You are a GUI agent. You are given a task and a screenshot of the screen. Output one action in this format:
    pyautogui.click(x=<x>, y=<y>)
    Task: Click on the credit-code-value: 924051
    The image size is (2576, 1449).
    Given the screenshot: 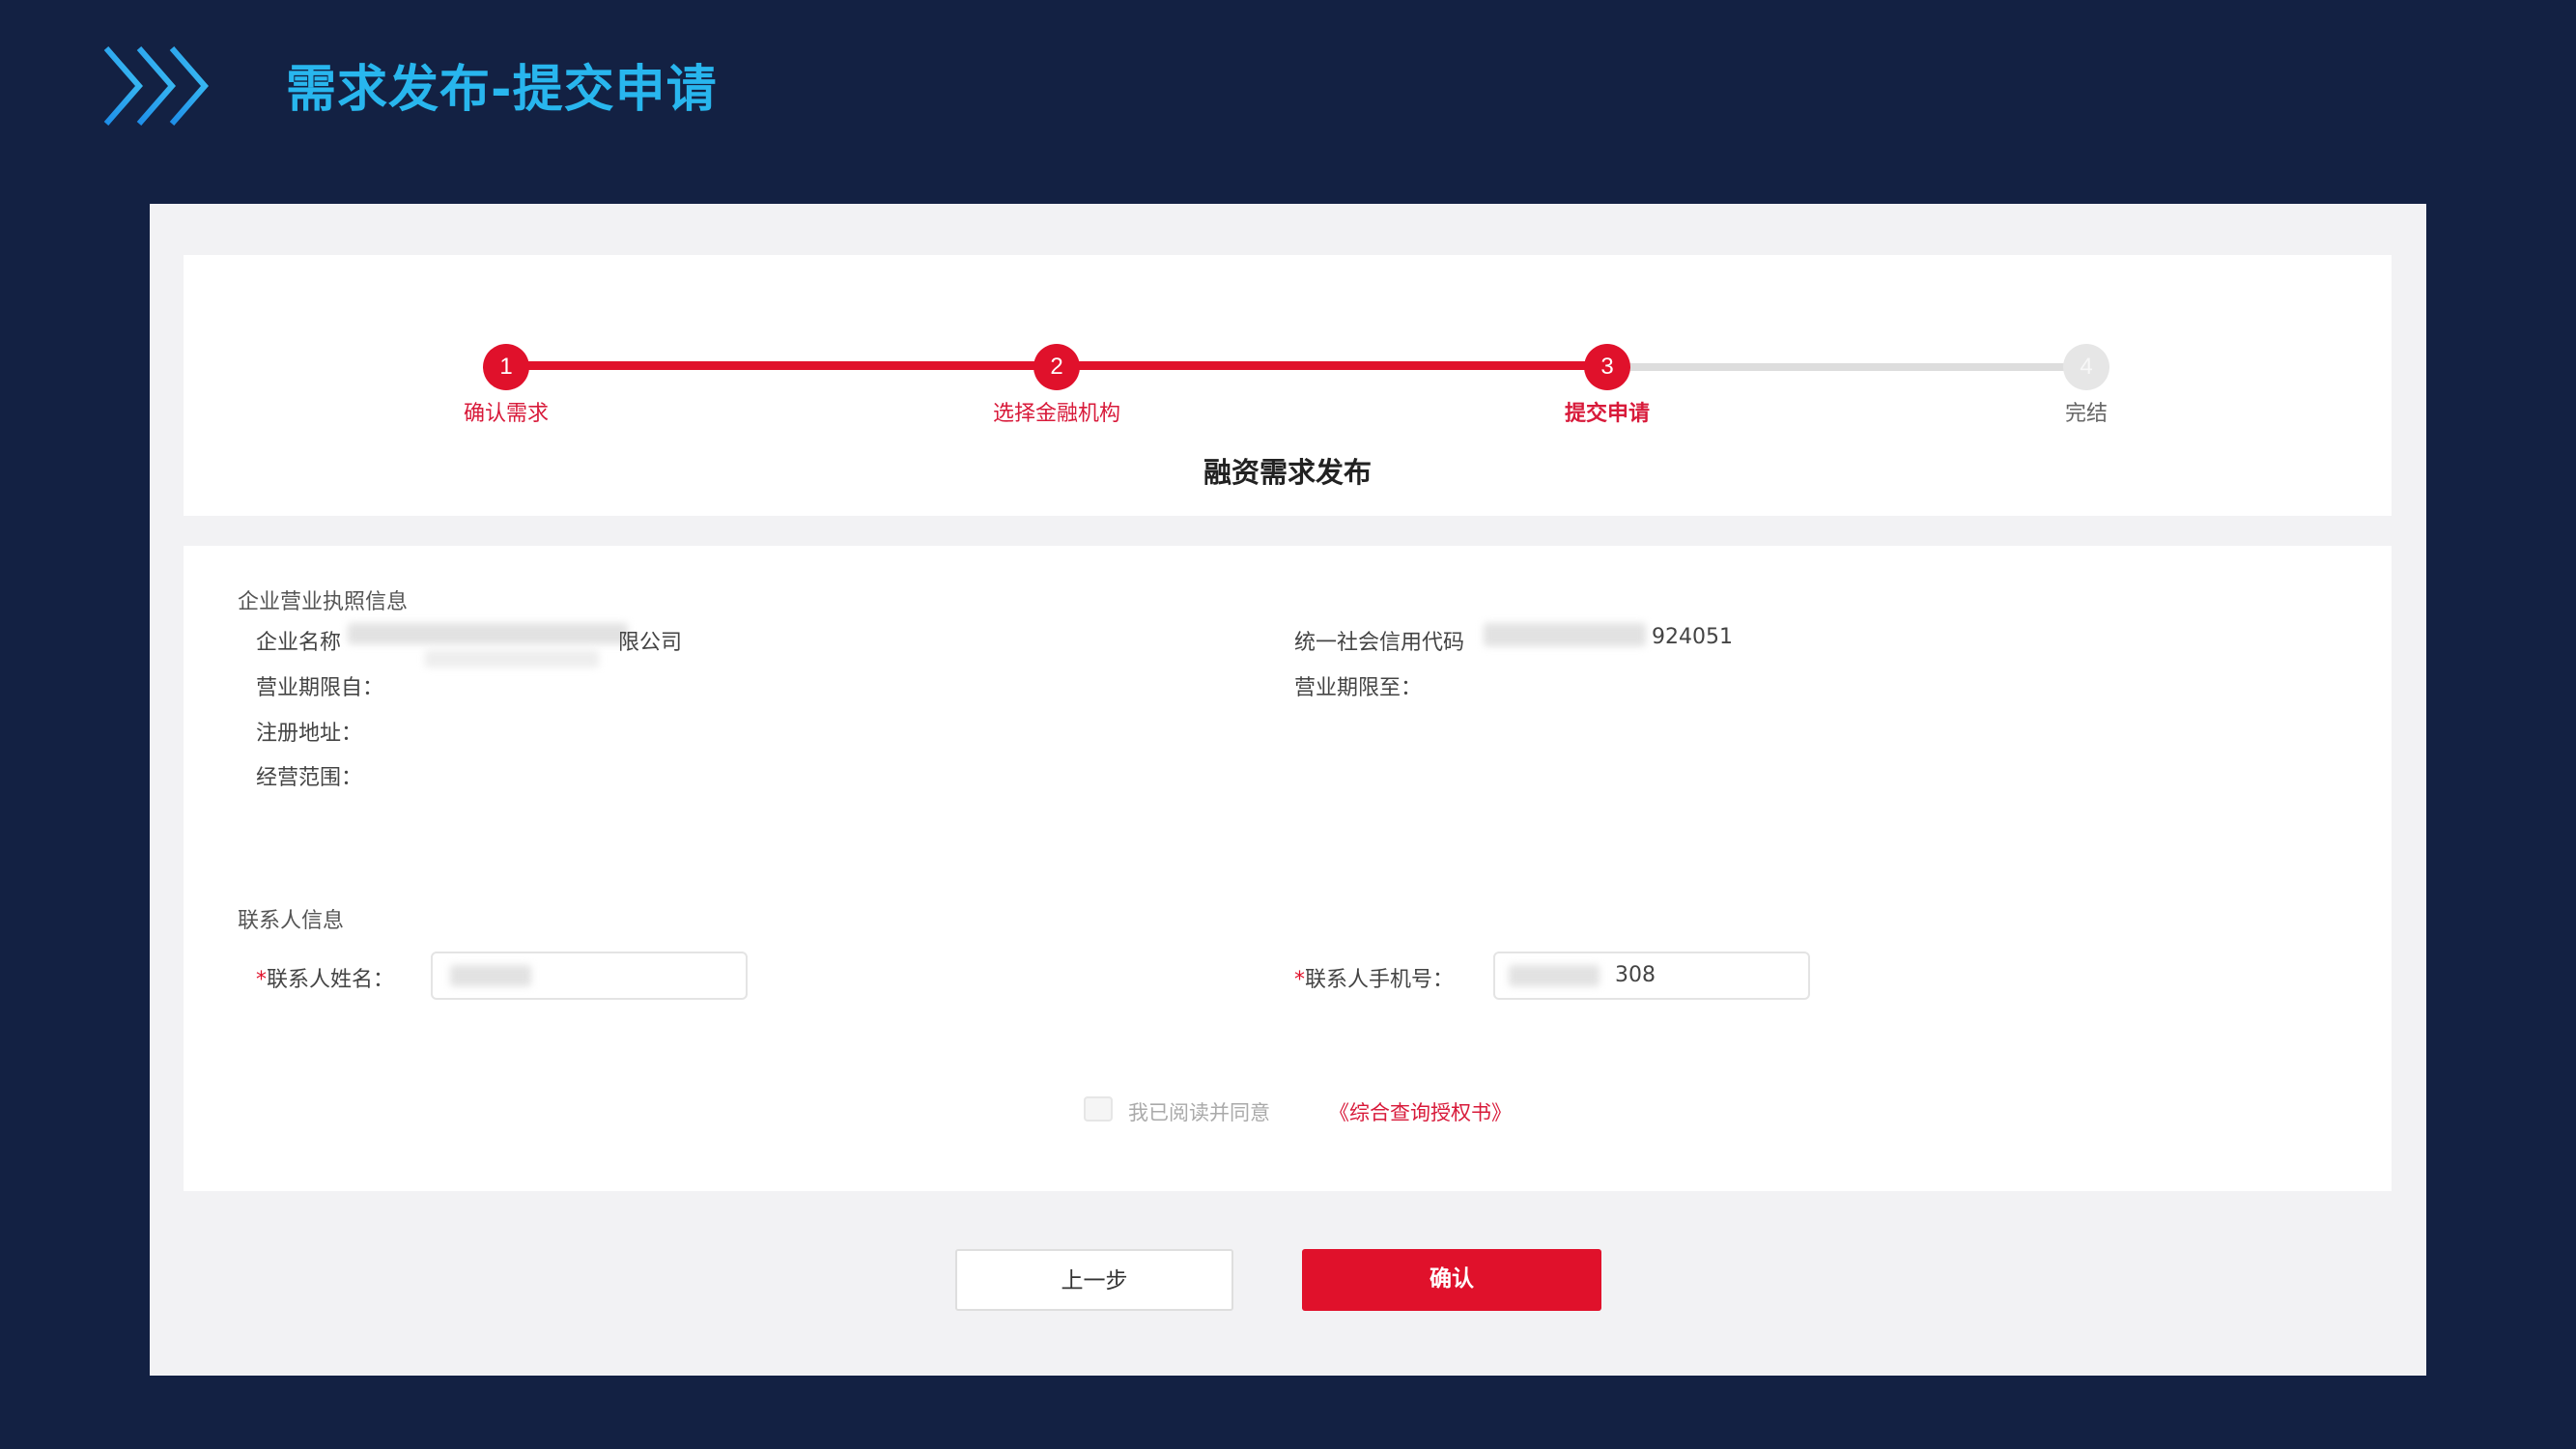 What is the action you would take?
    pyautogui.click(x=1692, y=637)
    